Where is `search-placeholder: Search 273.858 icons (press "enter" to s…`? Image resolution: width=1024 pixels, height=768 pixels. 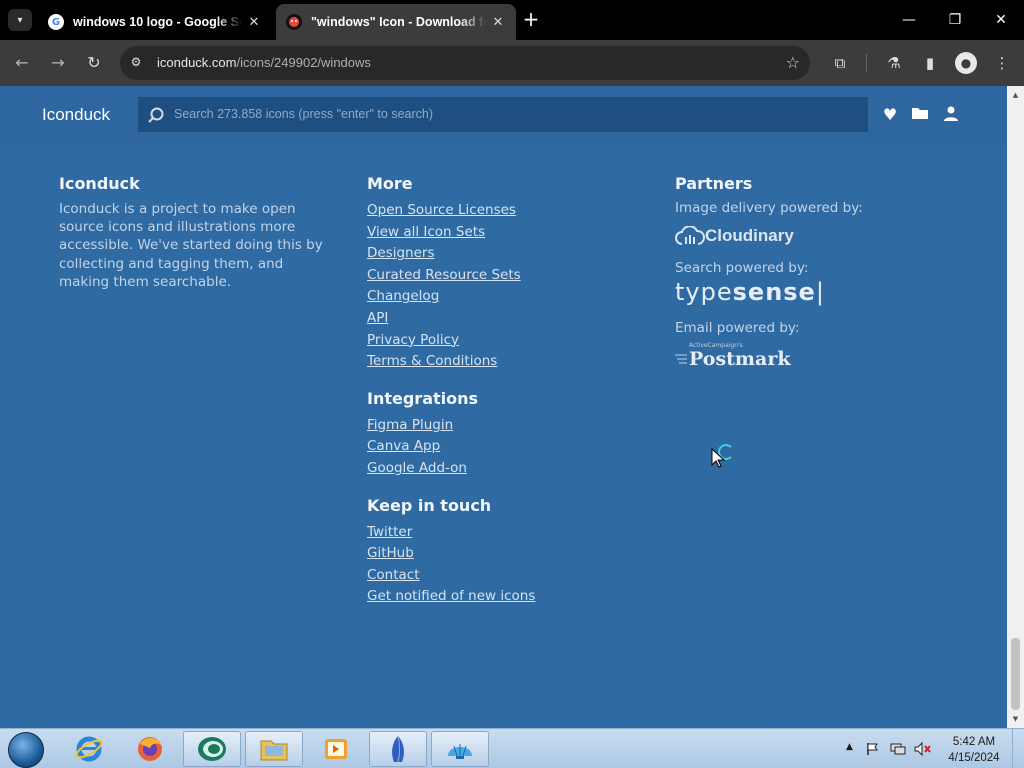 search-placeholder: Search 273.858 icons (press "enter" to s… is located at coordinates (304, 114).